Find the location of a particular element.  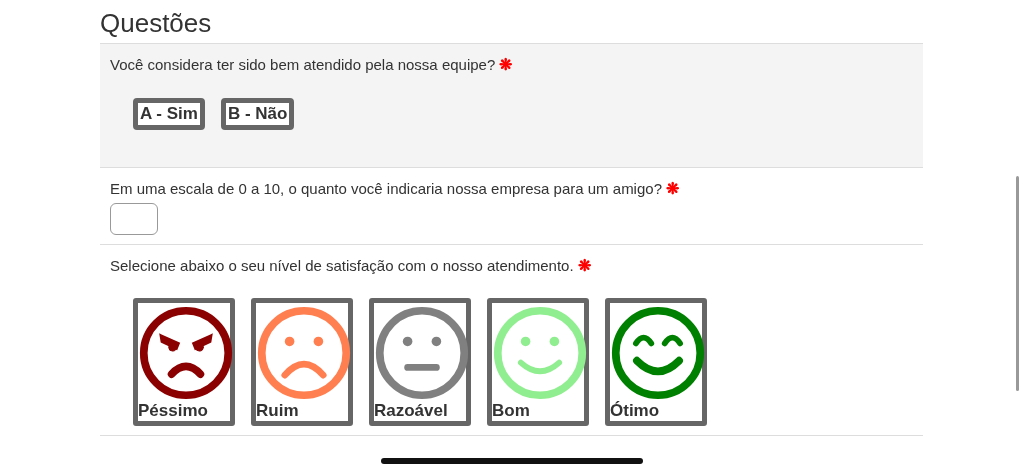

rating-label: Bom is located at coordinates (511, 411).